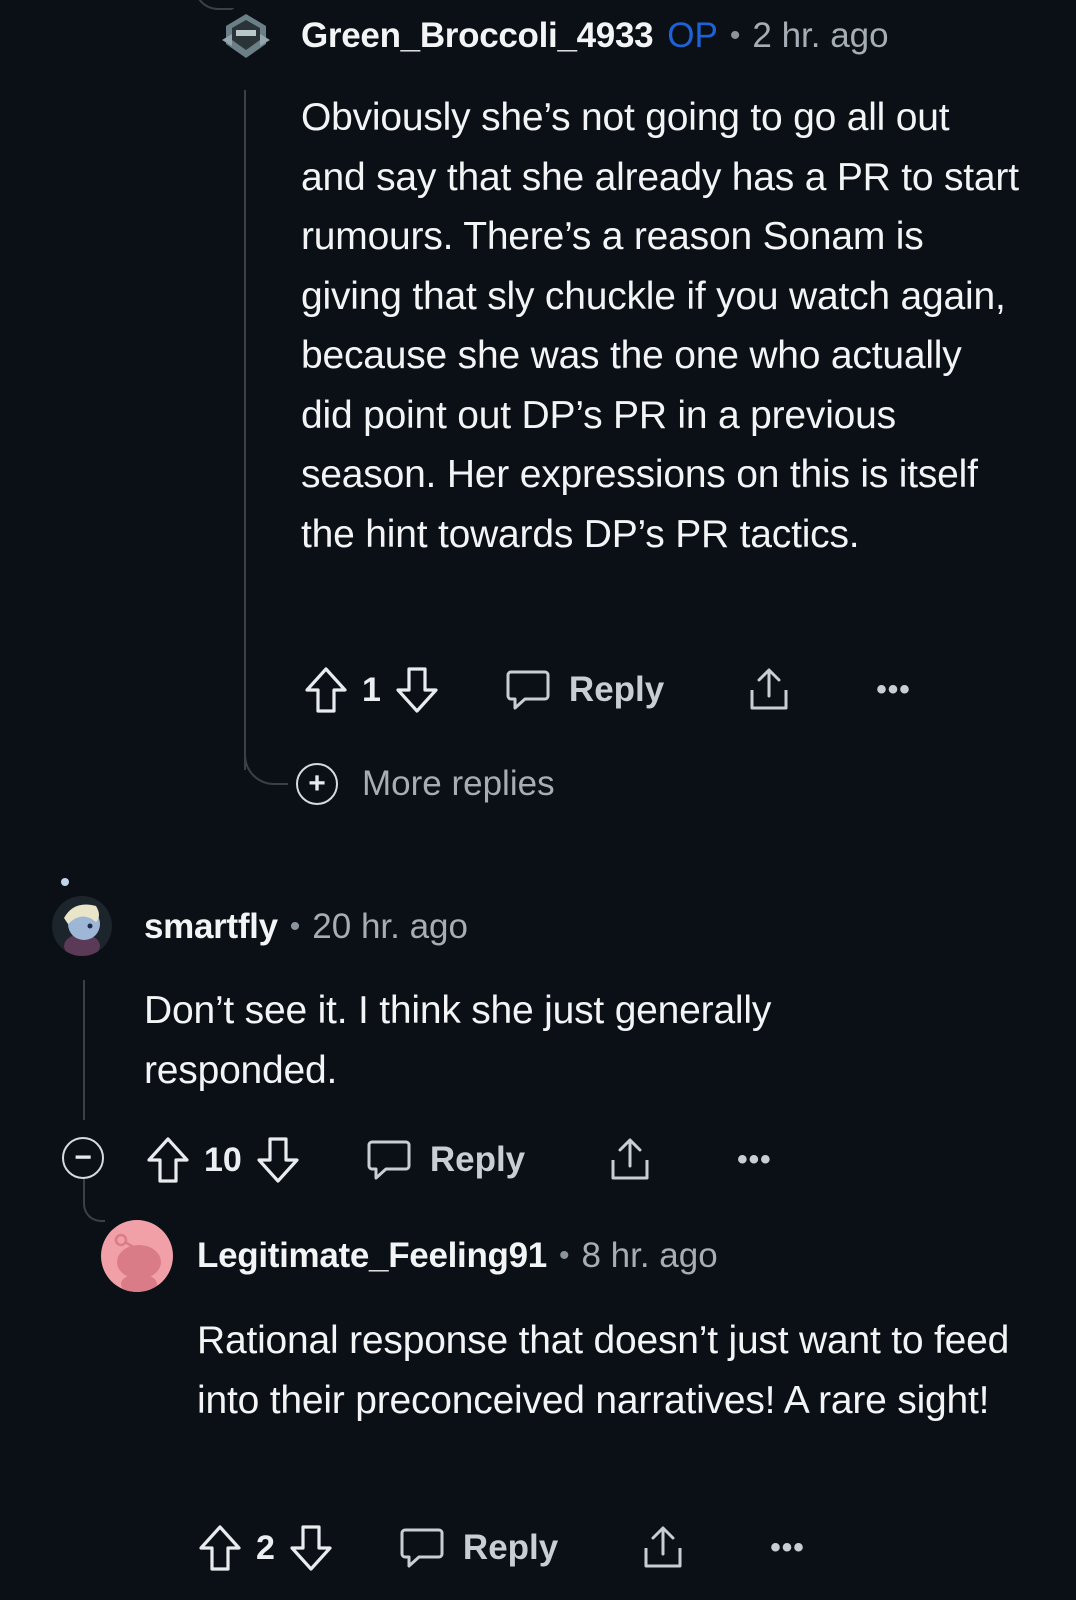  What do you see at coordinates (265, 1547) in the screenshot?
I see `vote-count: 2` at bounding box center [265, 1547].